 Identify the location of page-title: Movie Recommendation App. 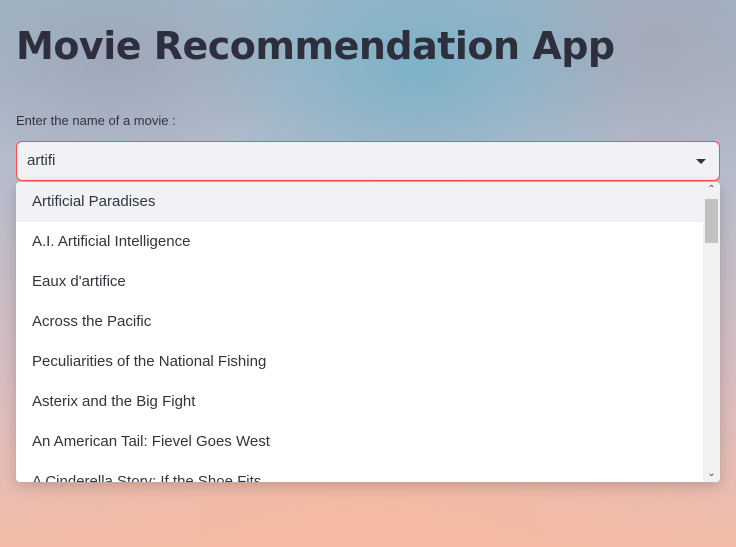
(315, 46).